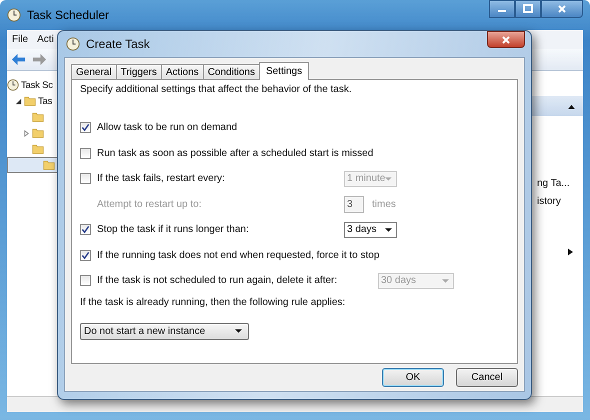  Describe the element at coordinates (370, 230) in the screenshot. I see `dropdown: 3 days` at that location.